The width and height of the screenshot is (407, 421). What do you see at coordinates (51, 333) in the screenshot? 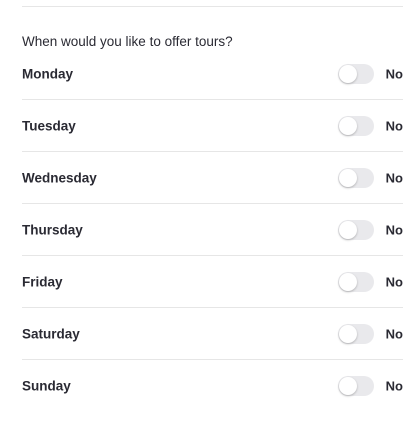
I see `day-label-saturday: Saturday` at bounding box center [51, 333].